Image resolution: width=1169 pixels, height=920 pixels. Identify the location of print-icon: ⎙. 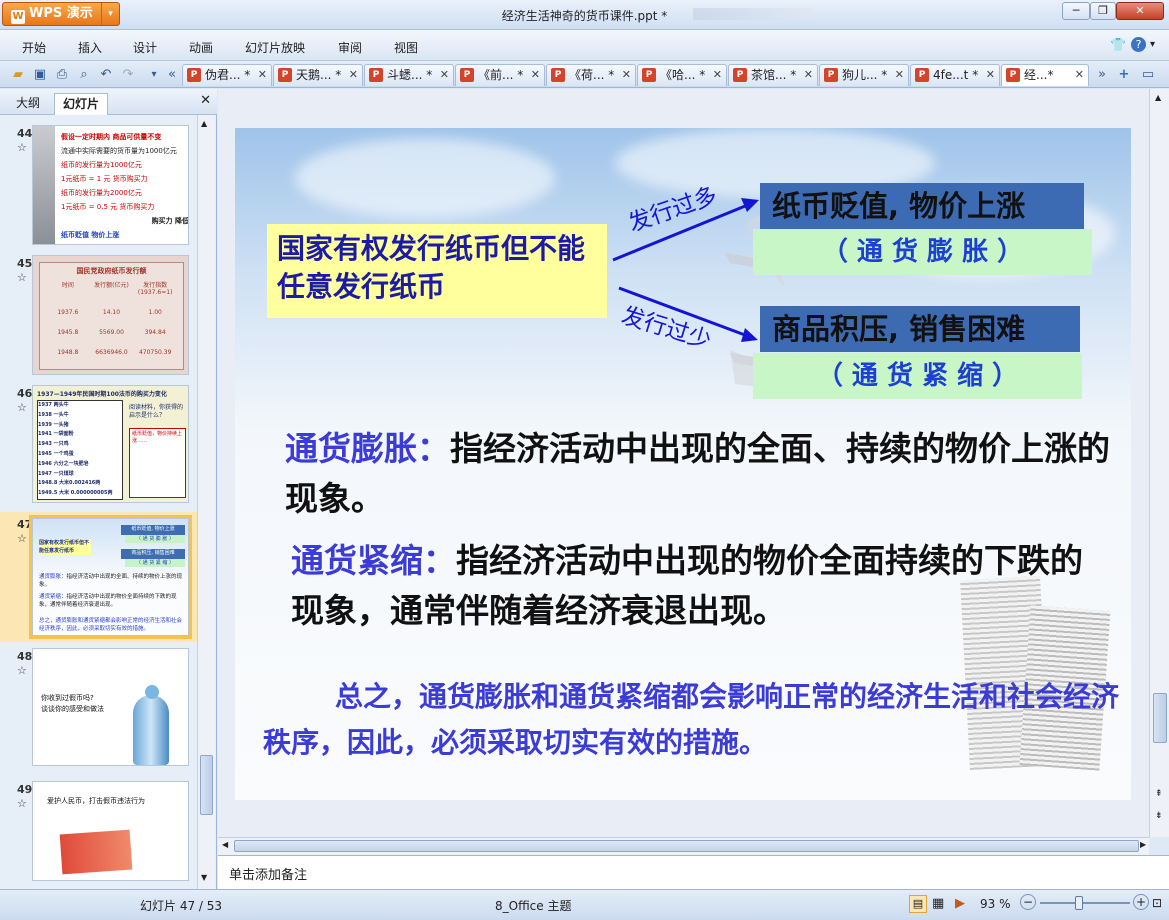
(62, 75).